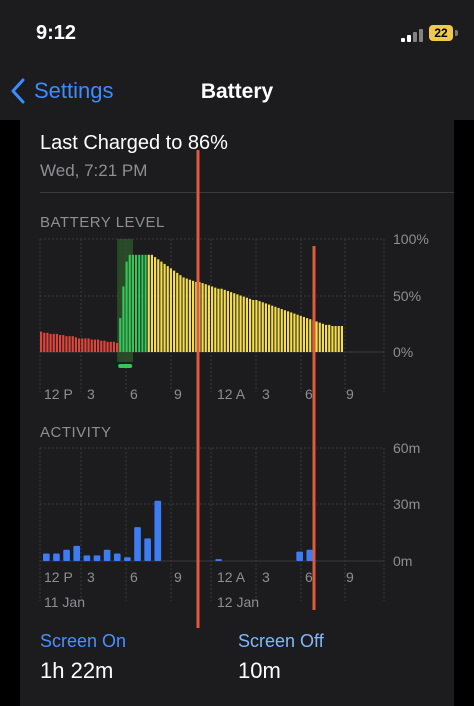  What do you see at coordinates (178, 577) in the screenshot?
I see `activity-x-tick: 9` at bounding box center [178, 577].